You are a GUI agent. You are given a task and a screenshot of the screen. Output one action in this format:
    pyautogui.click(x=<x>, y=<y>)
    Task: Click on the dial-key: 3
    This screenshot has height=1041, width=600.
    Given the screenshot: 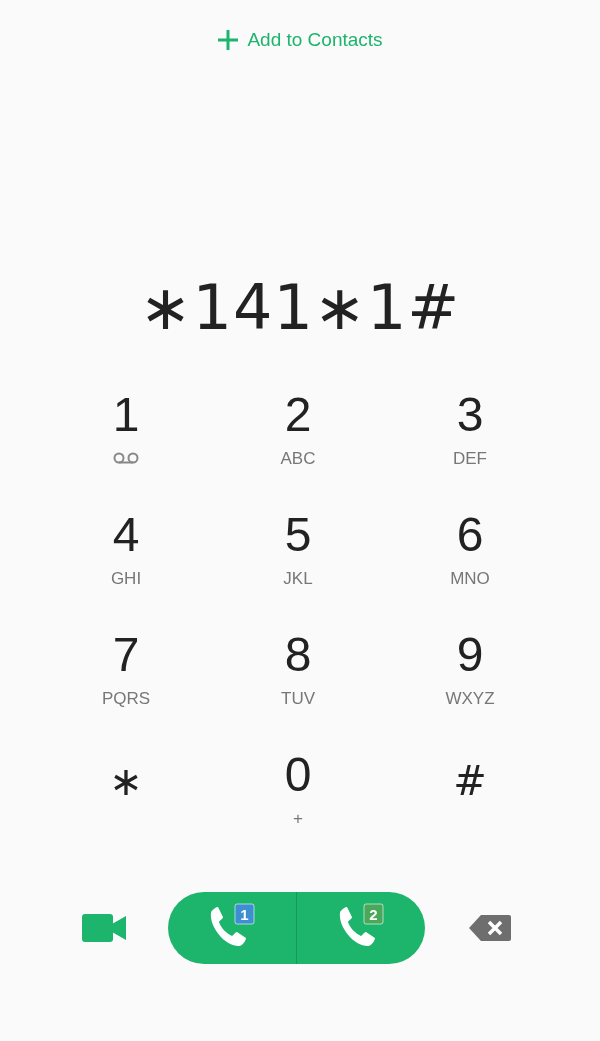 What is the action you would take?
    pyautogui.click(x=470, y=415)
    